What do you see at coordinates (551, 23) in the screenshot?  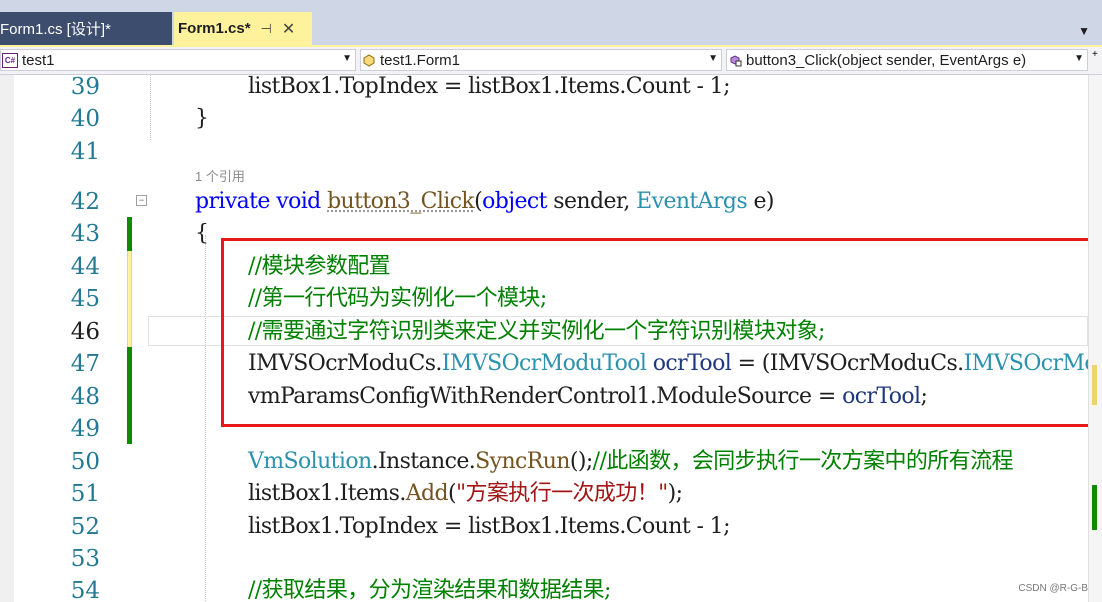 I see `document-tab-bar: Form1.cs [设计]* Form1.cs* ⊣ ✕ ▼` at bounding box center [551, 23].